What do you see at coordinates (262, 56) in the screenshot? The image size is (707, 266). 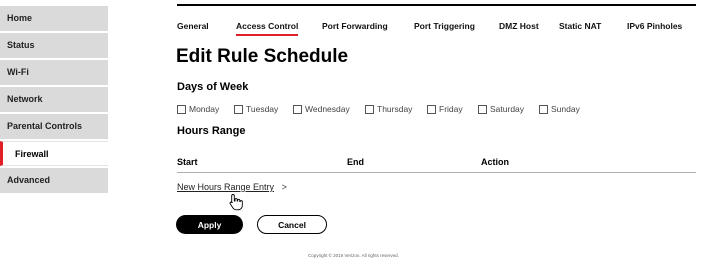 I see `page-title: Edit Rule Schedule` at bounding box center [262, 56].